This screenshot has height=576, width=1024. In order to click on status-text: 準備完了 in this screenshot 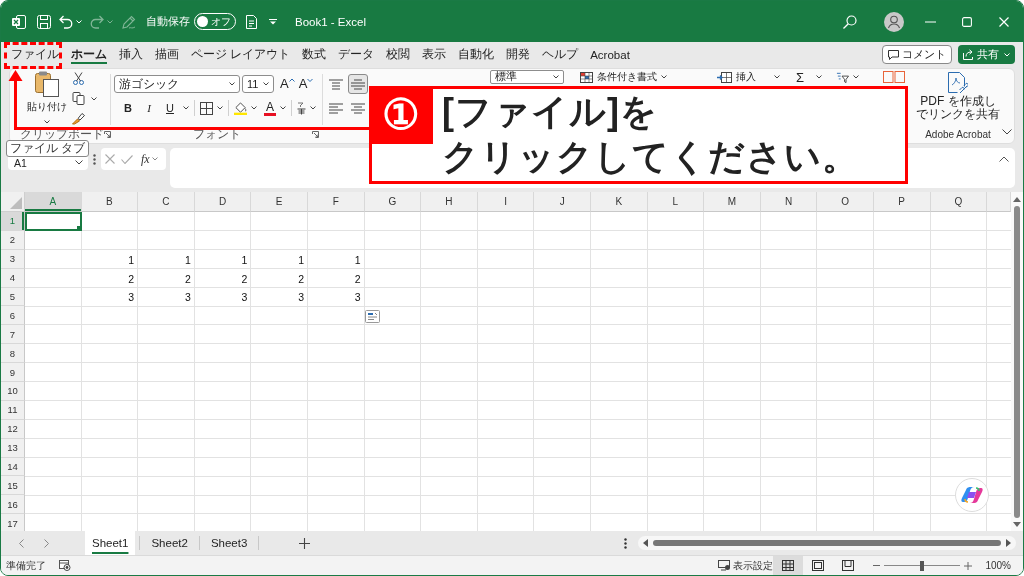, I will do `click(26, 565)`.